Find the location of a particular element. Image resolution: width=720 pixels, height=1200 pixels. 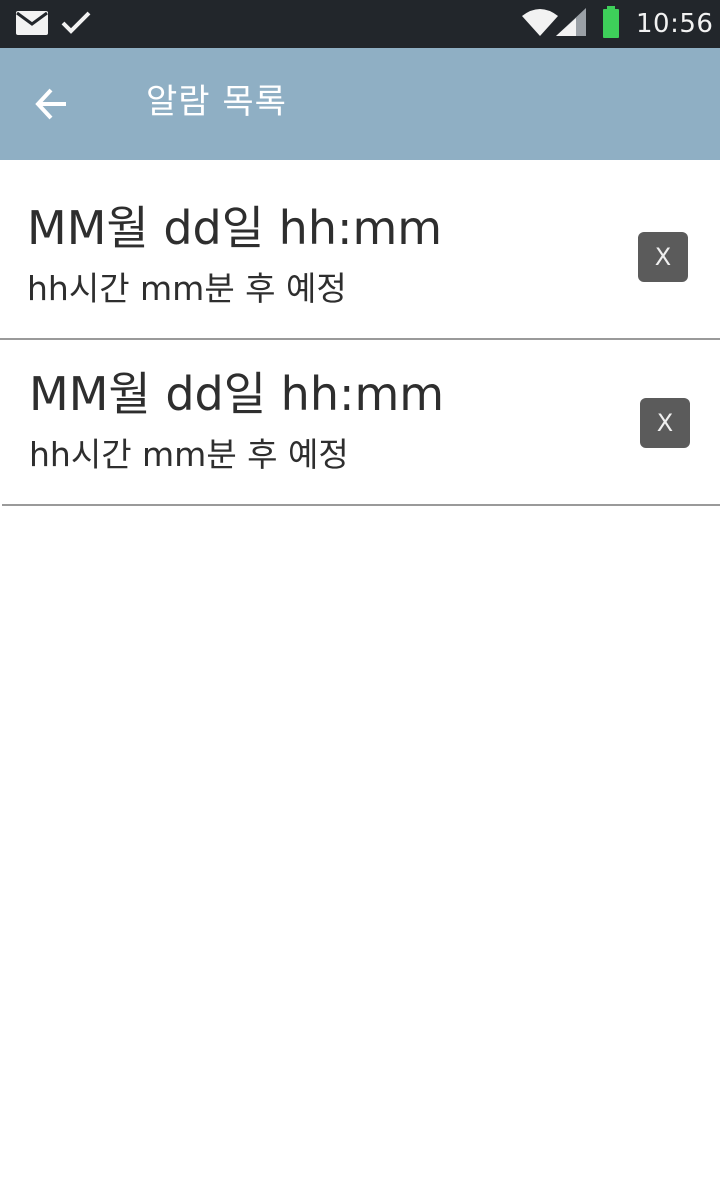

back-button is located at coordinates (52, 104).